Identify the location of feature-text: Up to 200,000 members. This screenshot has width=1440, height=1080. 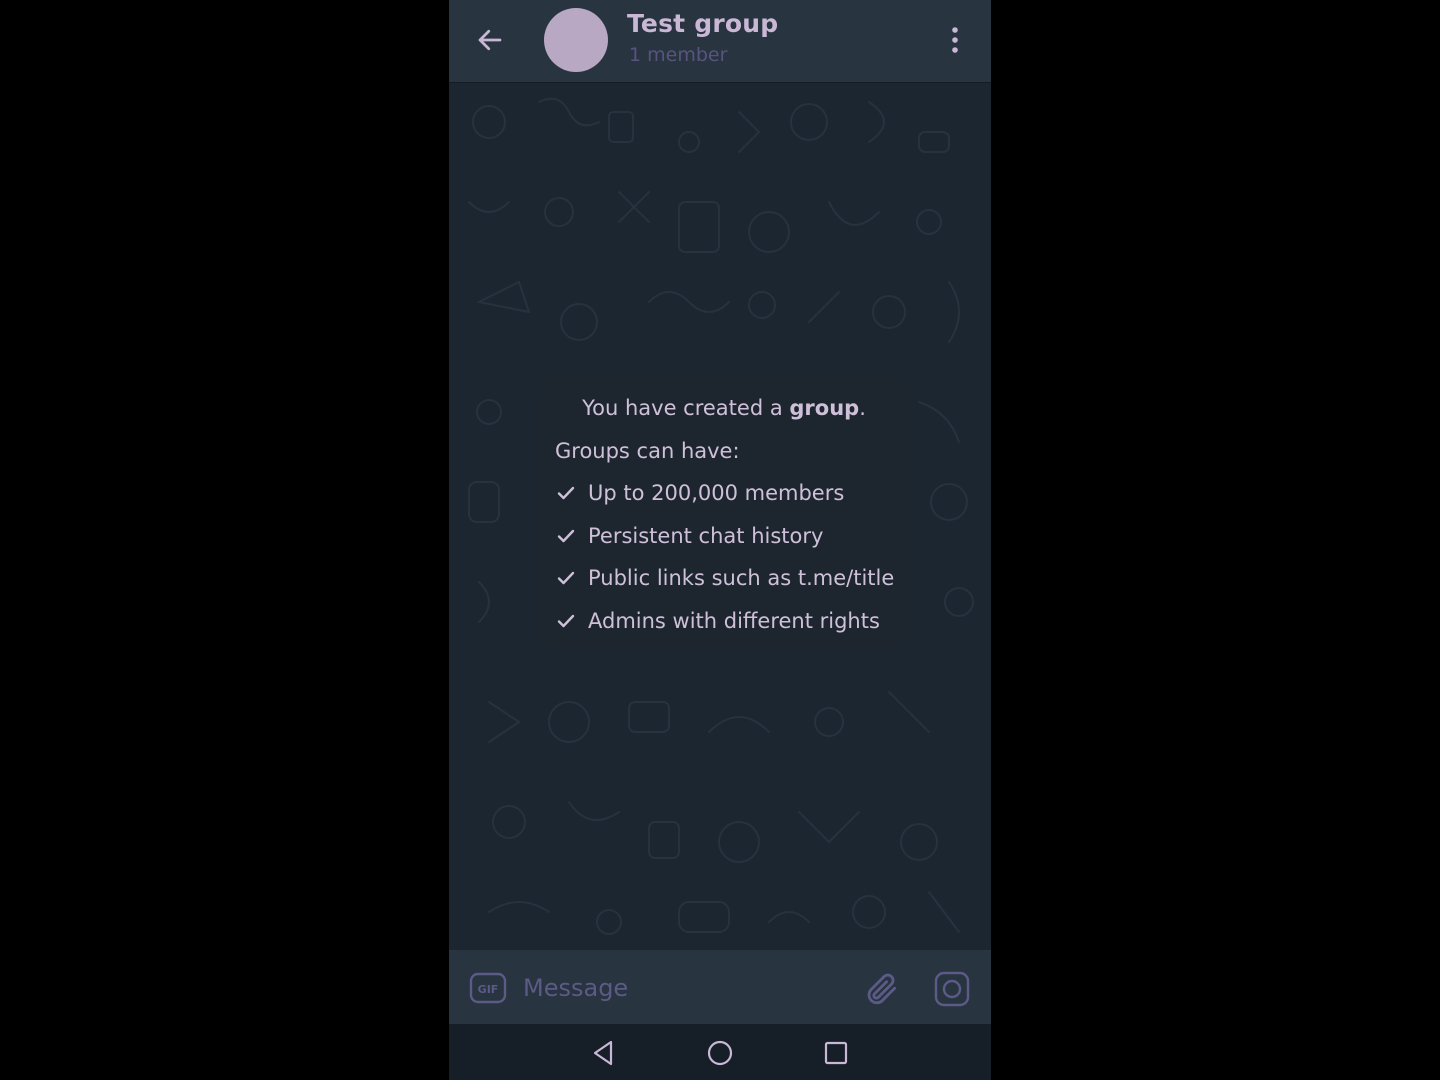
(716, 493).